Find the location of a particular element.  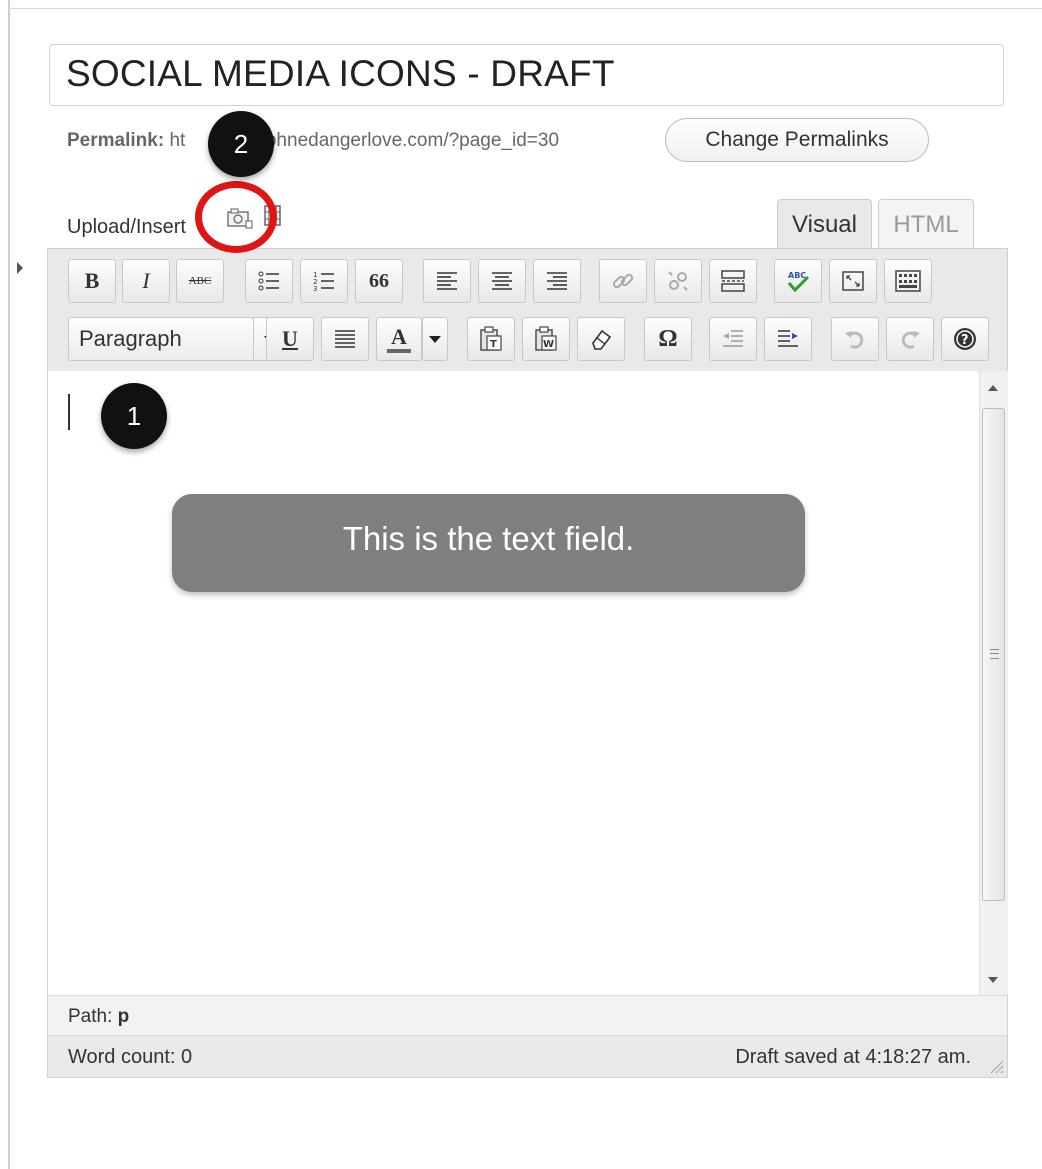

text-color-button: A is located at coordinates (399, 339).